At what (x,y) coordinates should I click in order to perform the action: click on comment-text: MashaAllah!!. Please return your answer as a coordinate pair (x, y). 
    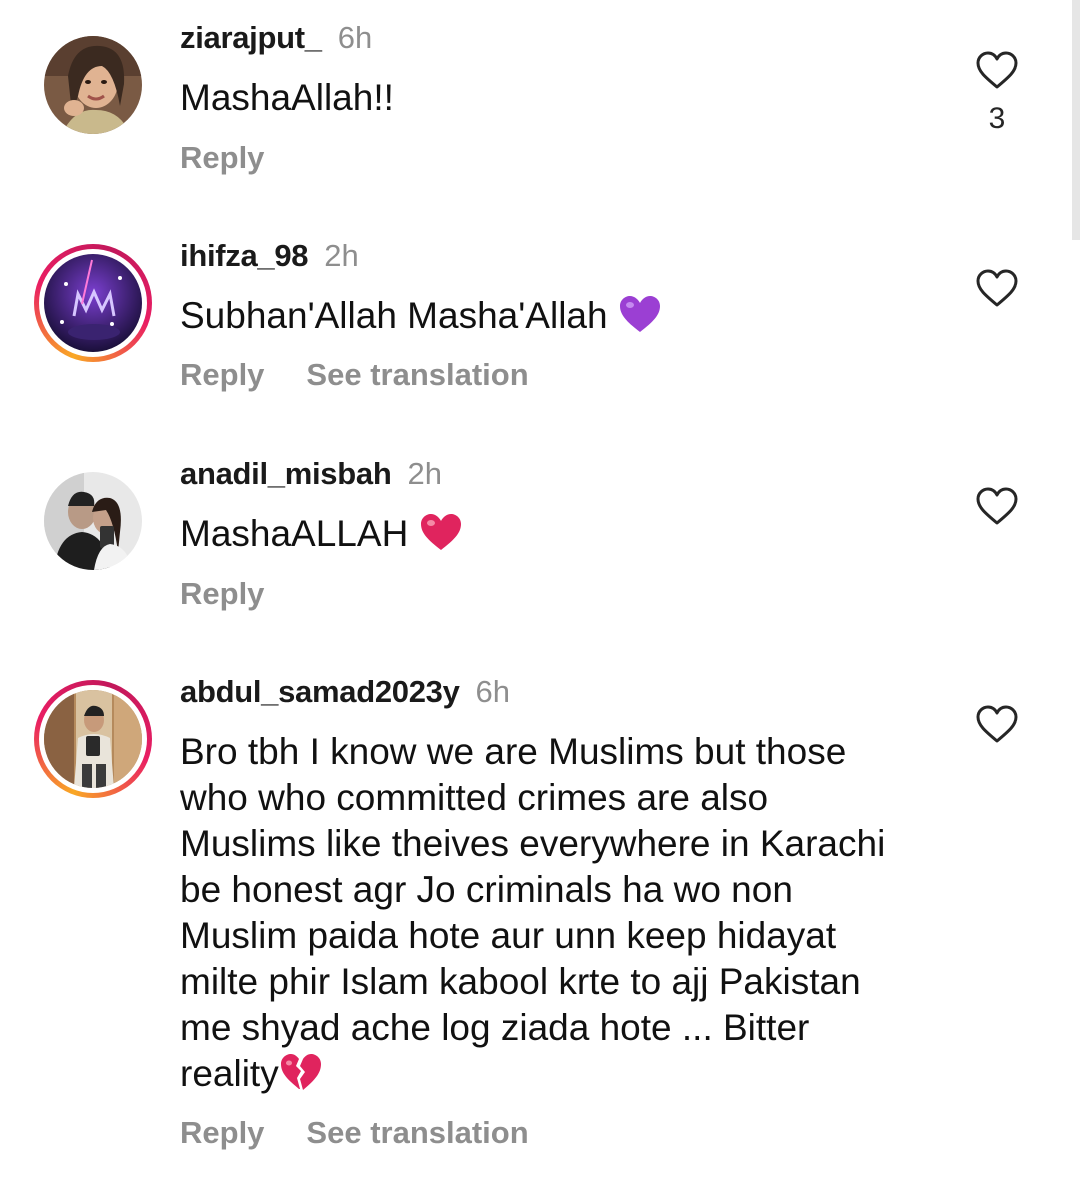
    Looking at the image, I should click on (560, 98).